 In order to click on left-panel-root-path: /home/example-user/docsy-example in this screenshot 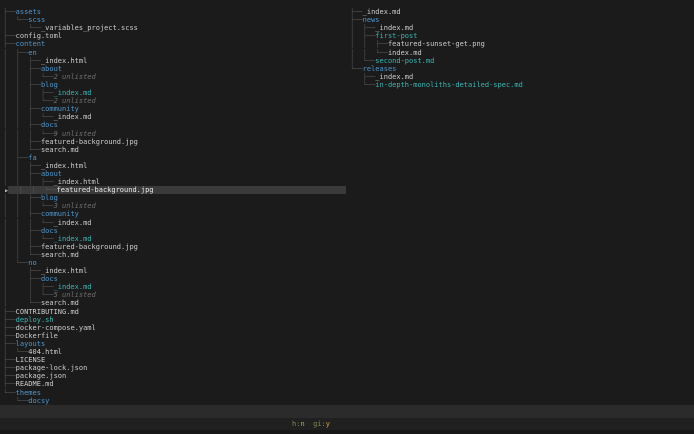, I will do `click(173, 4)`.